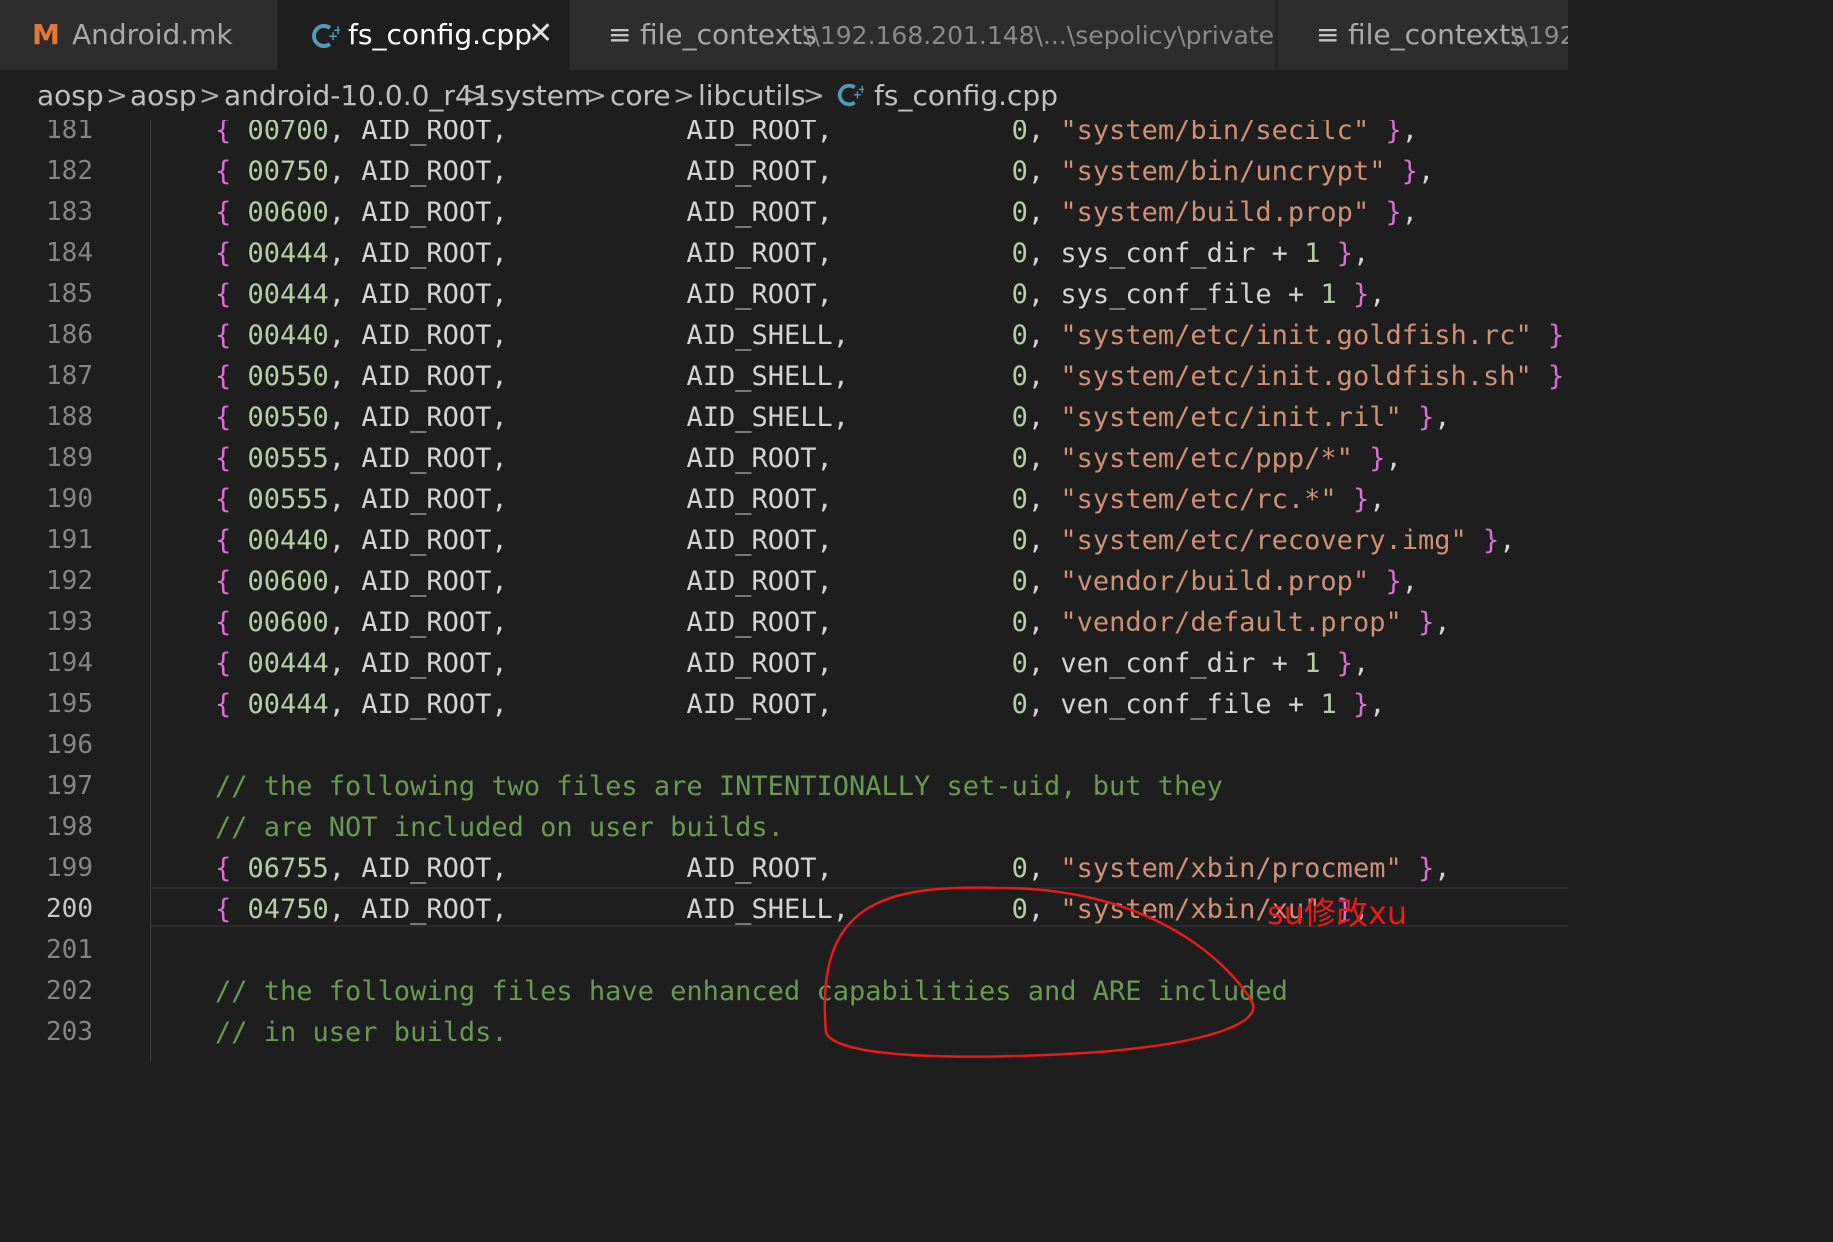 Image resolution: width=1833 pixels, height=1242 pixels. I want to click on close-icon: ✕, so click(540, 34).